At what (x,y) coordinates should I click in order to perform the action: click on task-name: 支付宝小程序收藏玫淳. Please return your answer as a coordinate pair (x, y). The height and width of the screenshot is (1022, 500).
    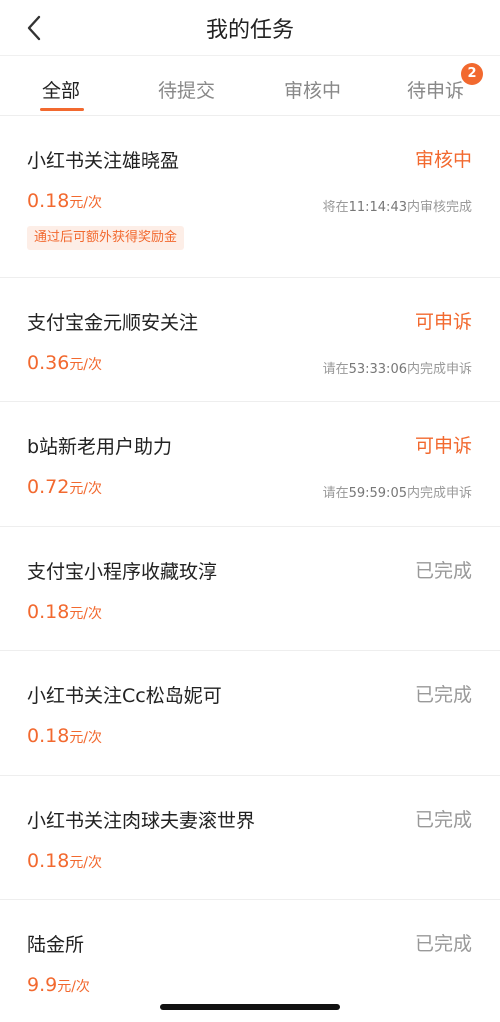
    Looking at the image, I should click on (122, 572).